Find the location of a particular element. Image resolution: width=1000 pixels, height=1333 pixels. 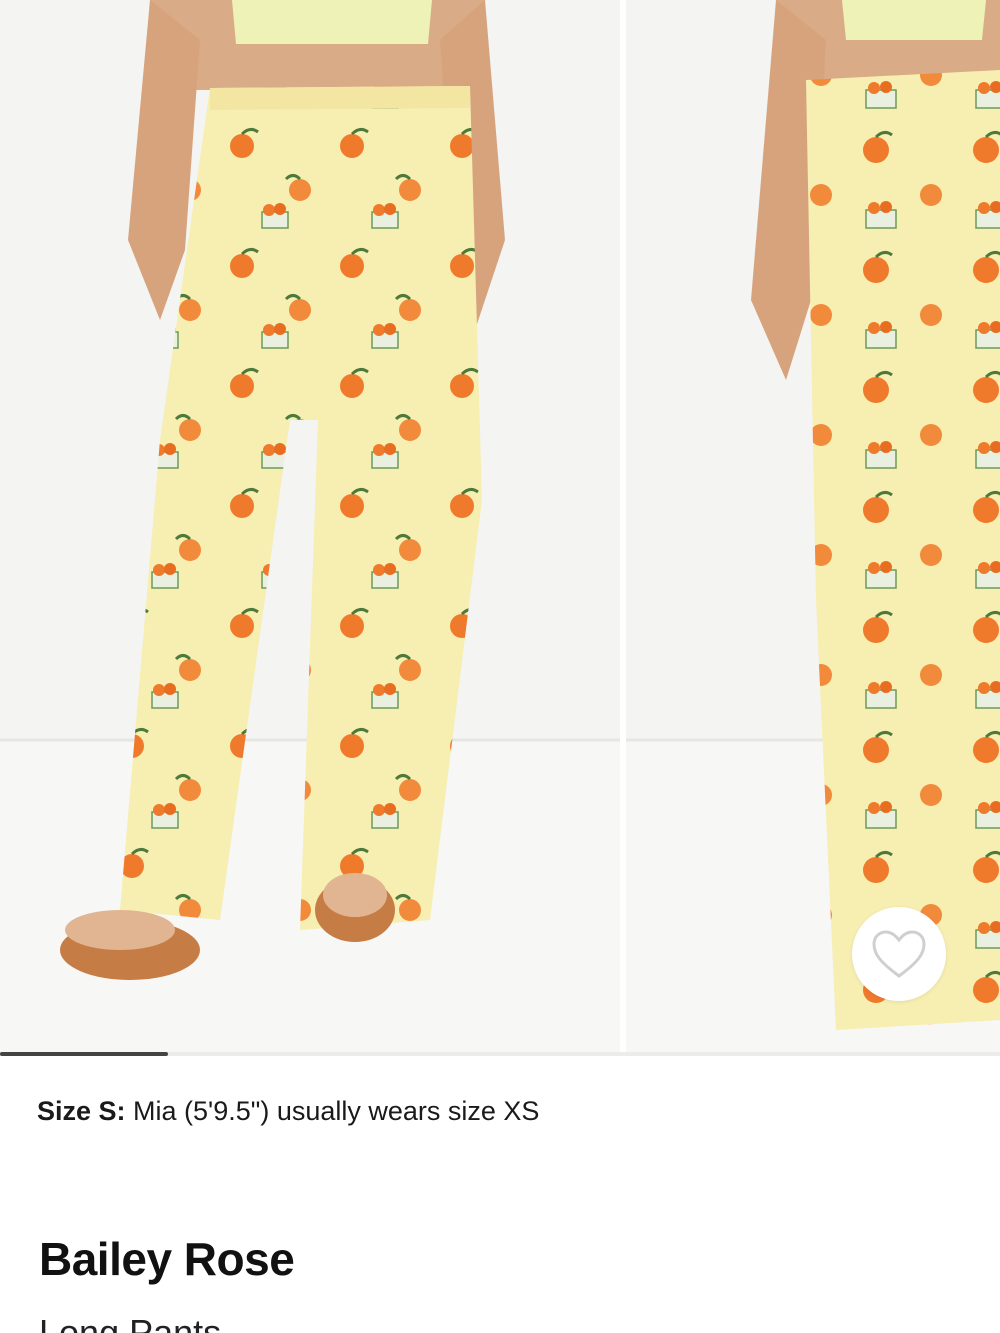

heart-outline-icon is located at coordinates (899, 954).